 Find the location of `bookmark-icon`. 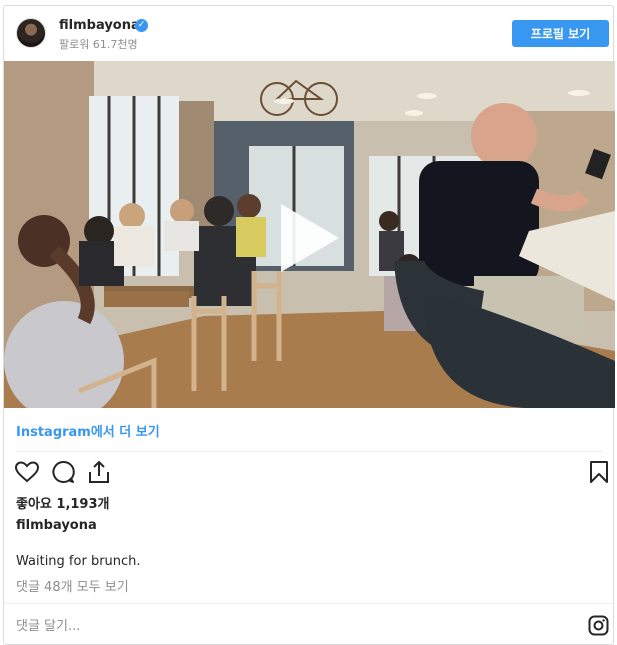

bookmark-icon is located at coordinates (599, 472).